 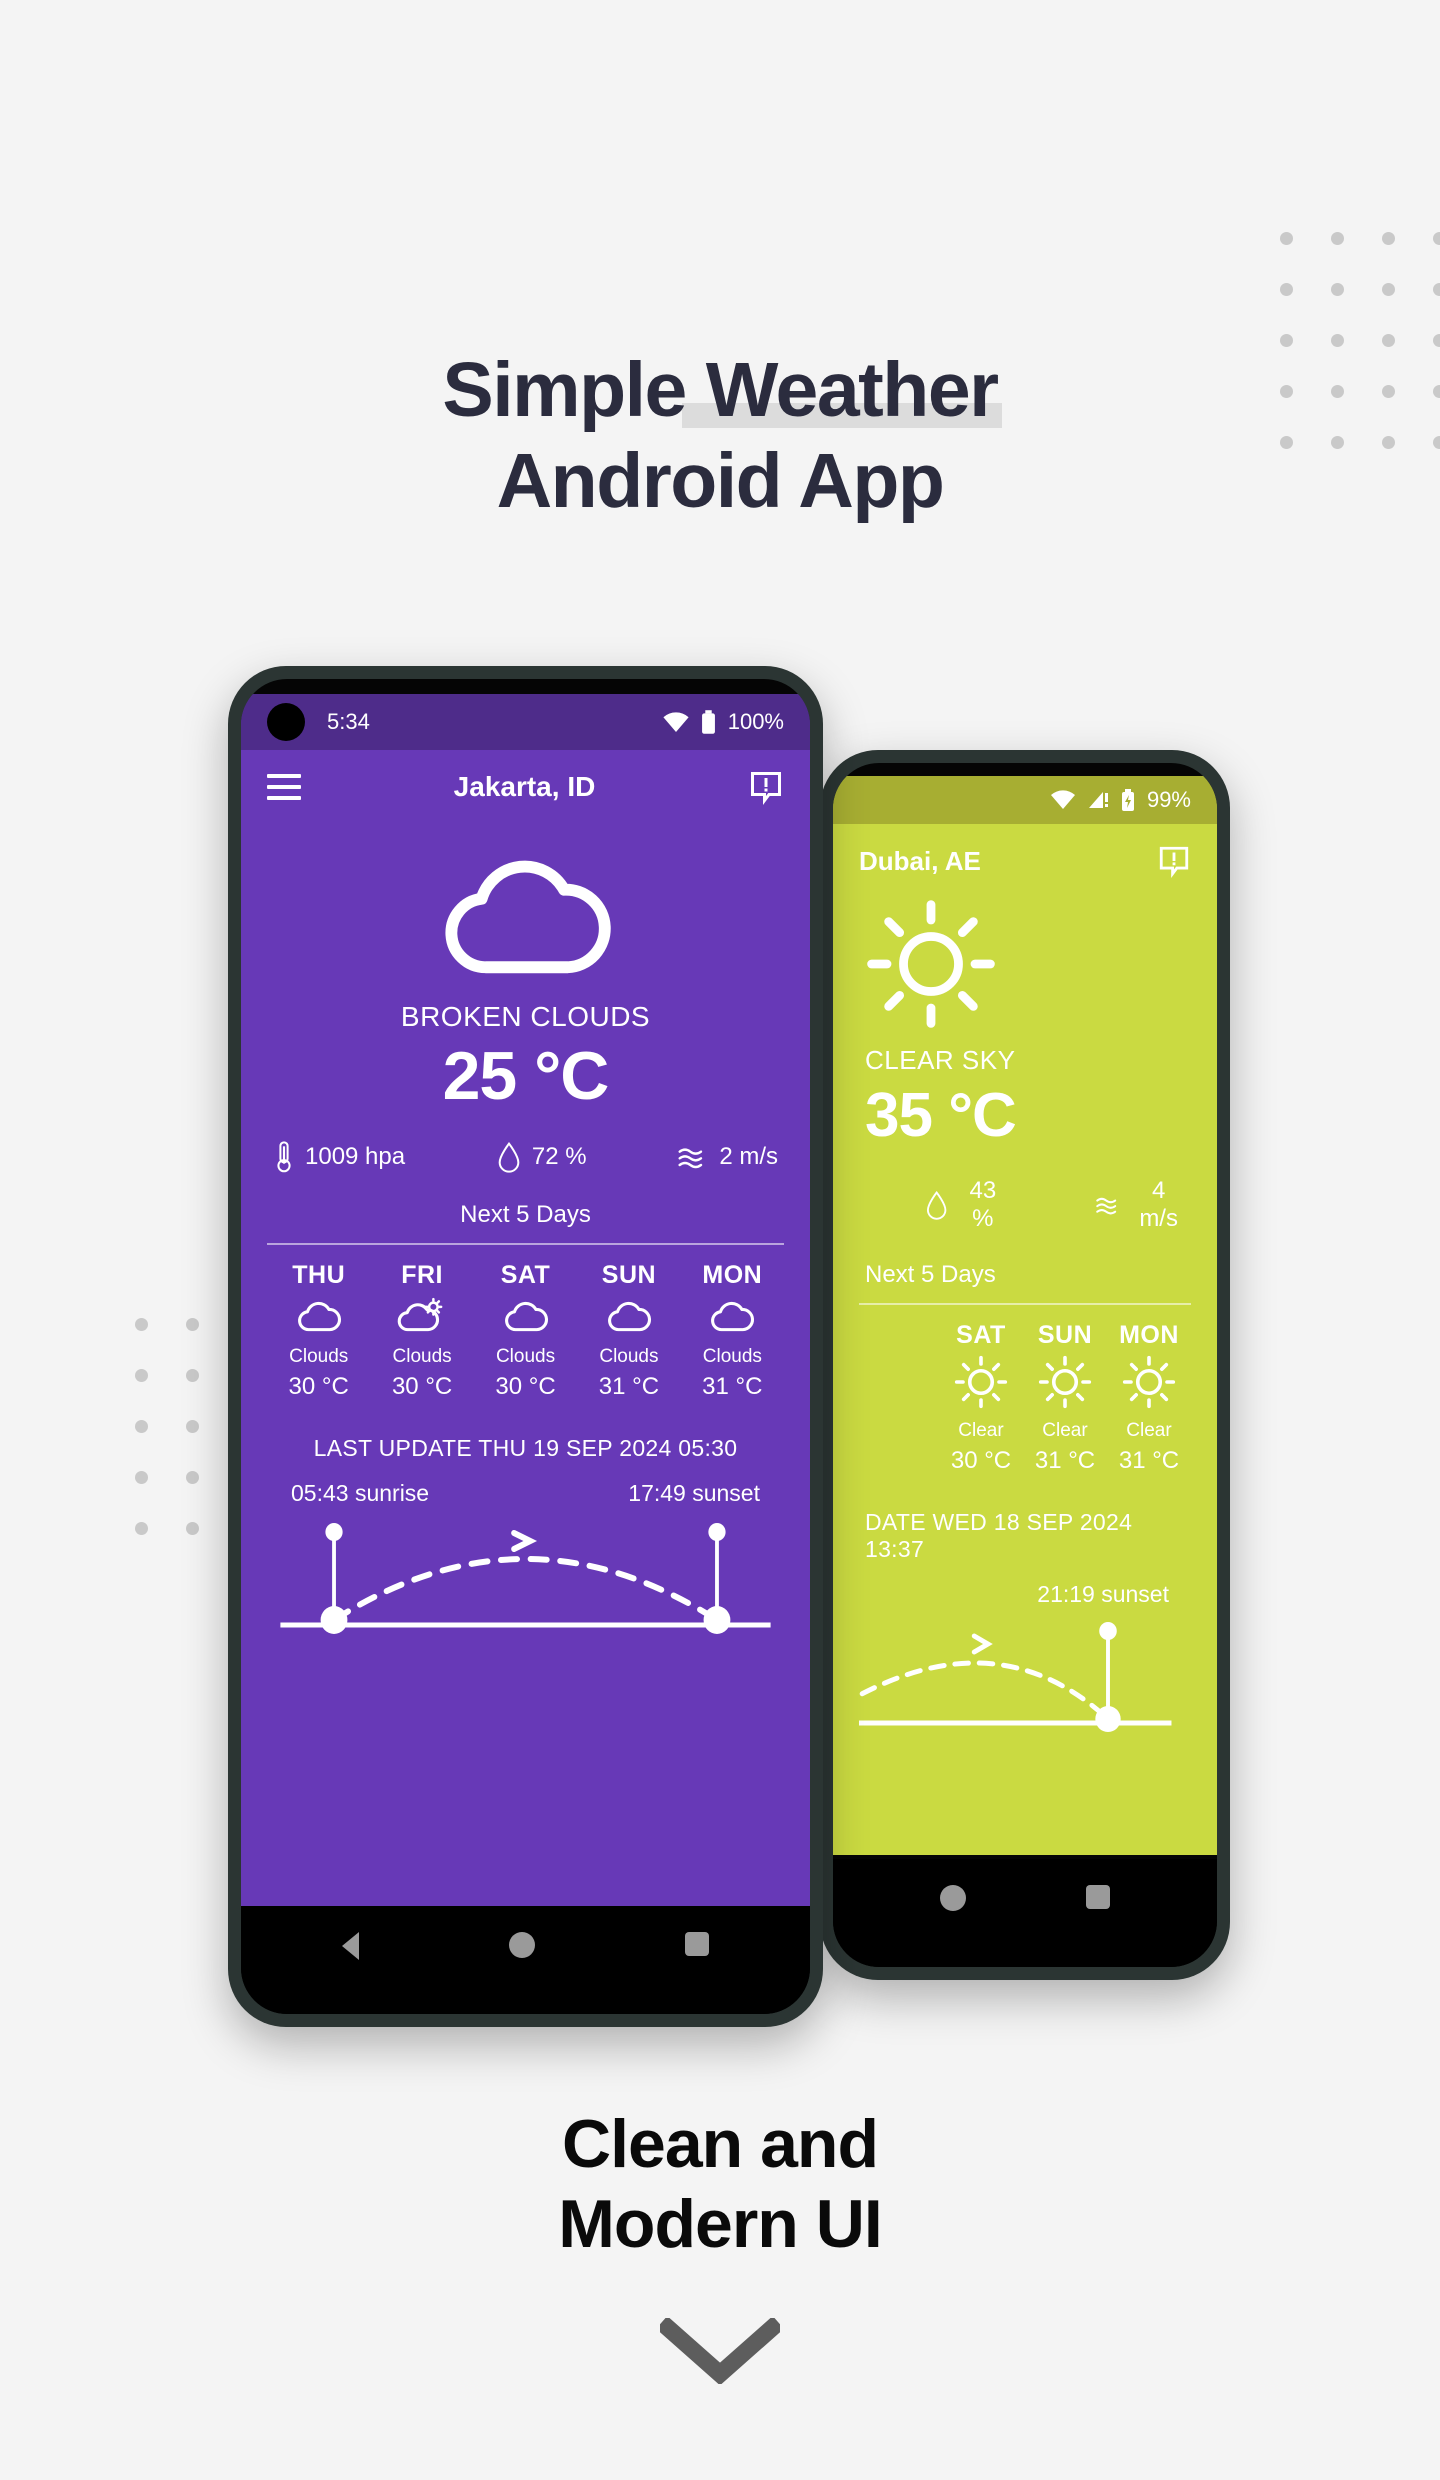 What do you see at coordinates (628, 1331) in the screenshot?
I see `forecast-day-3: SUN Clouds 31 °C` at bounding box center [628, 1331].